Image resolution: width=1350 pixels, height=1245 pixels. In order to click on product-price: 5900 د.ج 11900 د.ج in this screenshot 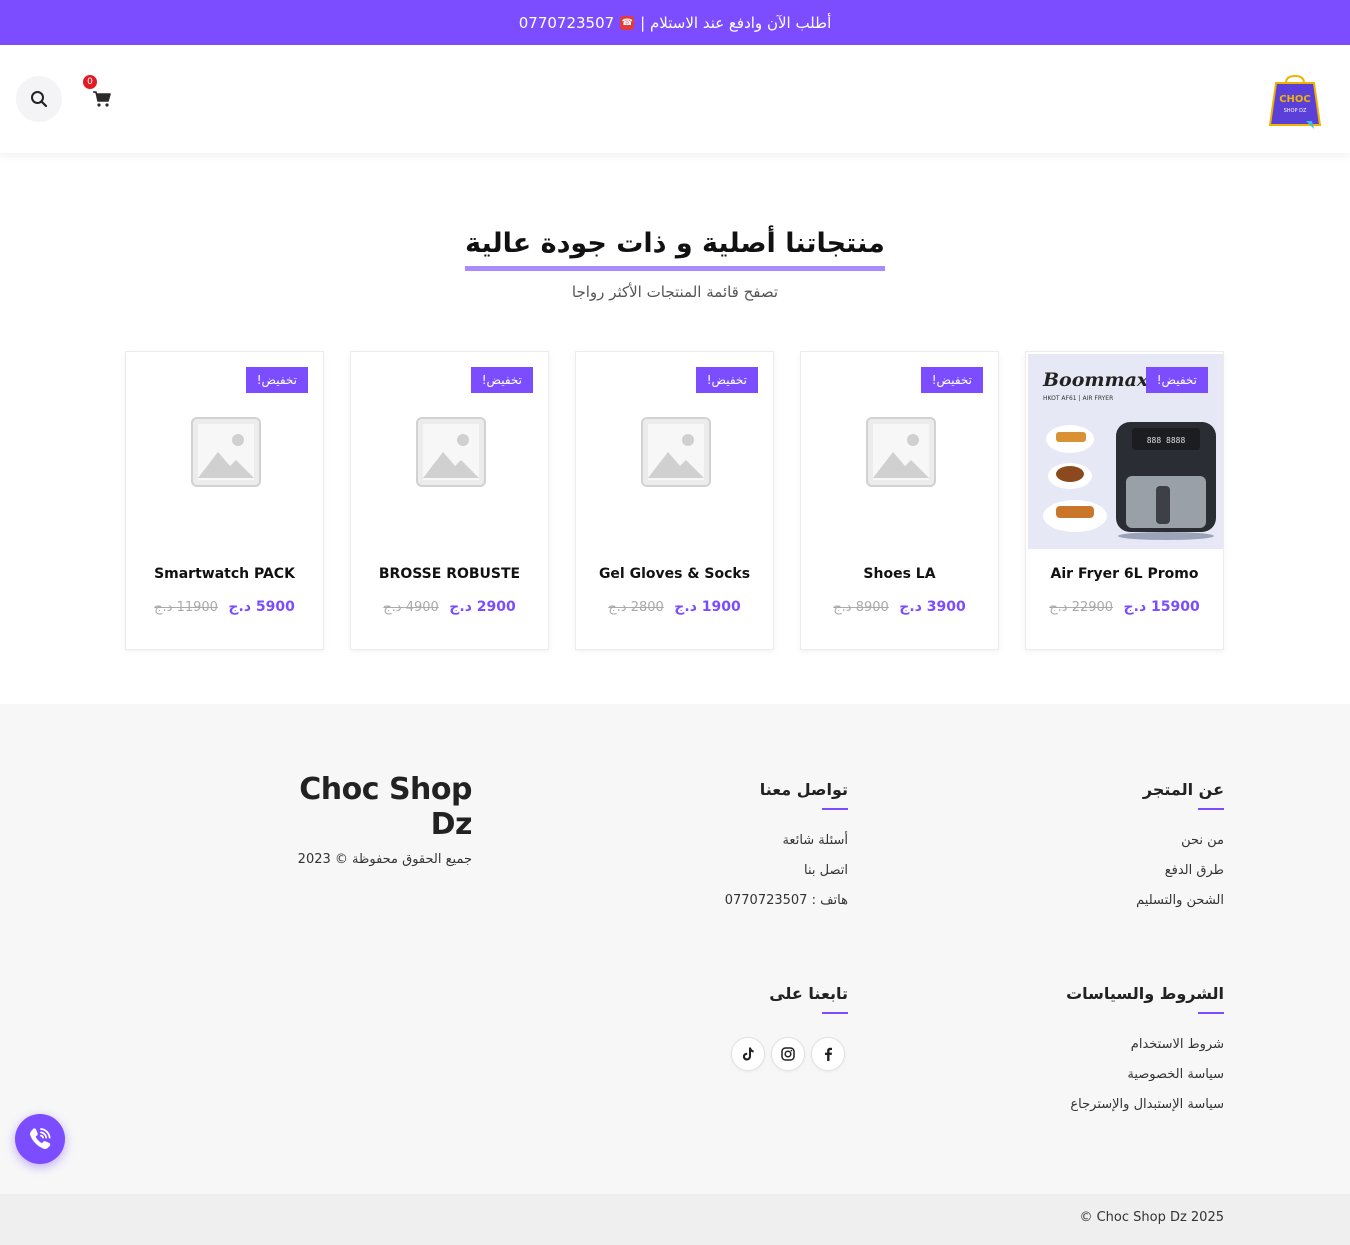, I will do `click(224, 607)`.